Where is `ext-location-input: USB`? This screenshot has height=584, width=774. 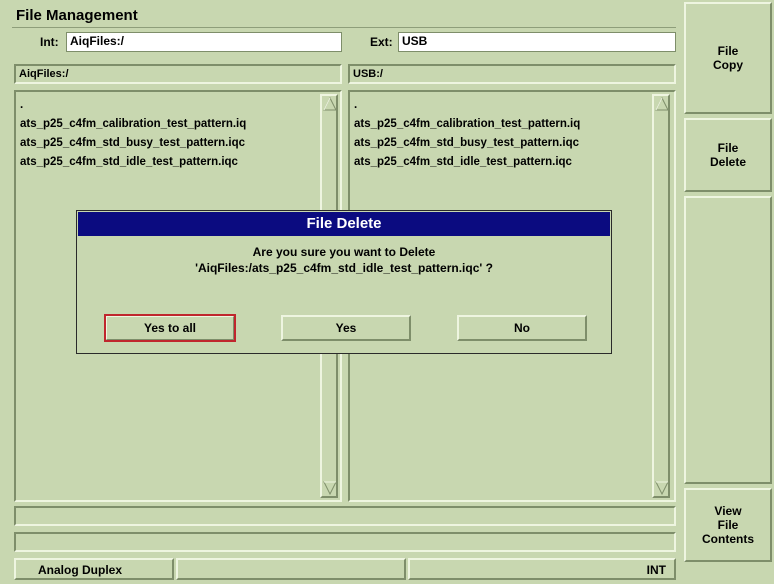
ext-location-input: USB is located at coordinates (537, 42).